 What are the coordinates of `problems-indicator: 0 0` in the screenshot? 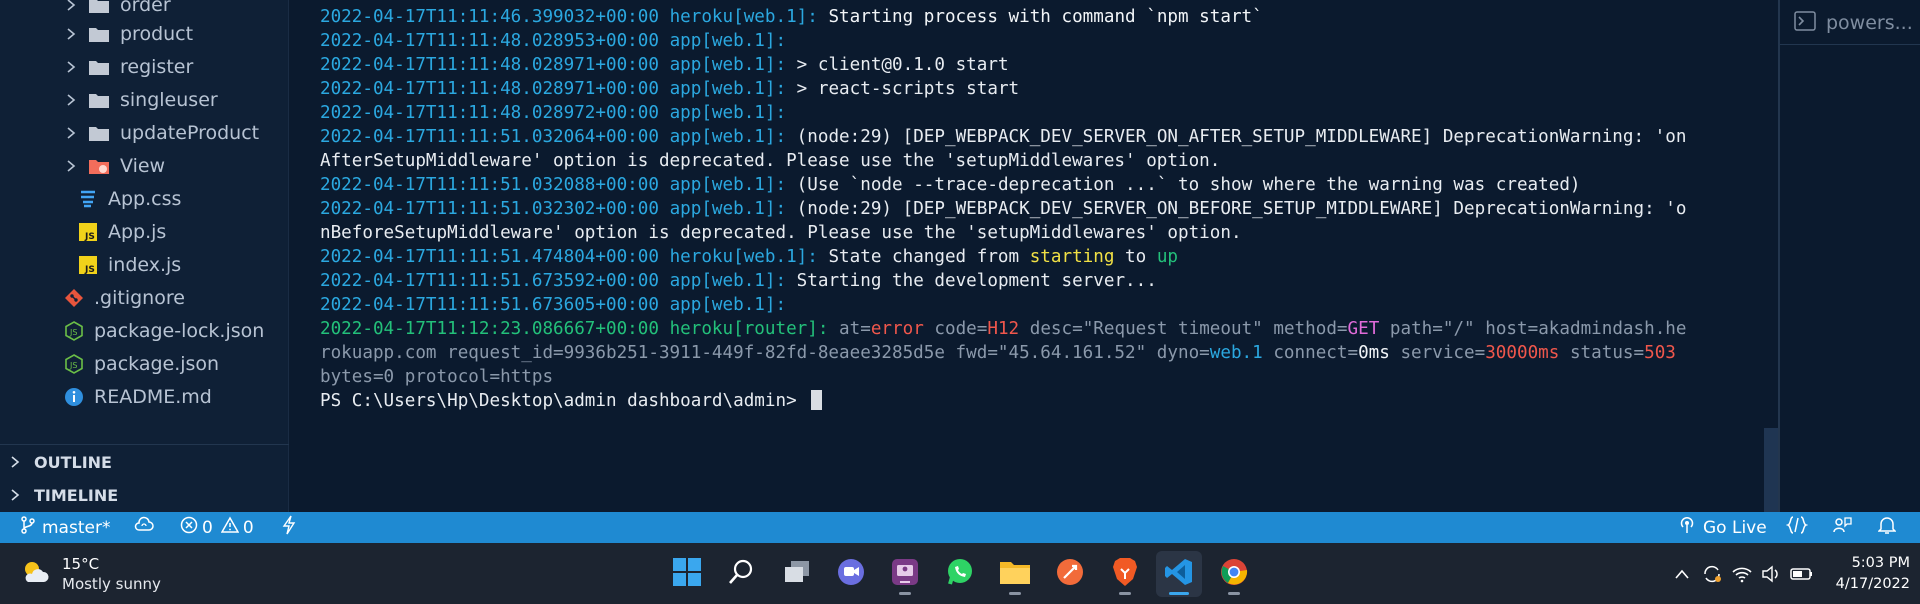 It's located at (217, 527).